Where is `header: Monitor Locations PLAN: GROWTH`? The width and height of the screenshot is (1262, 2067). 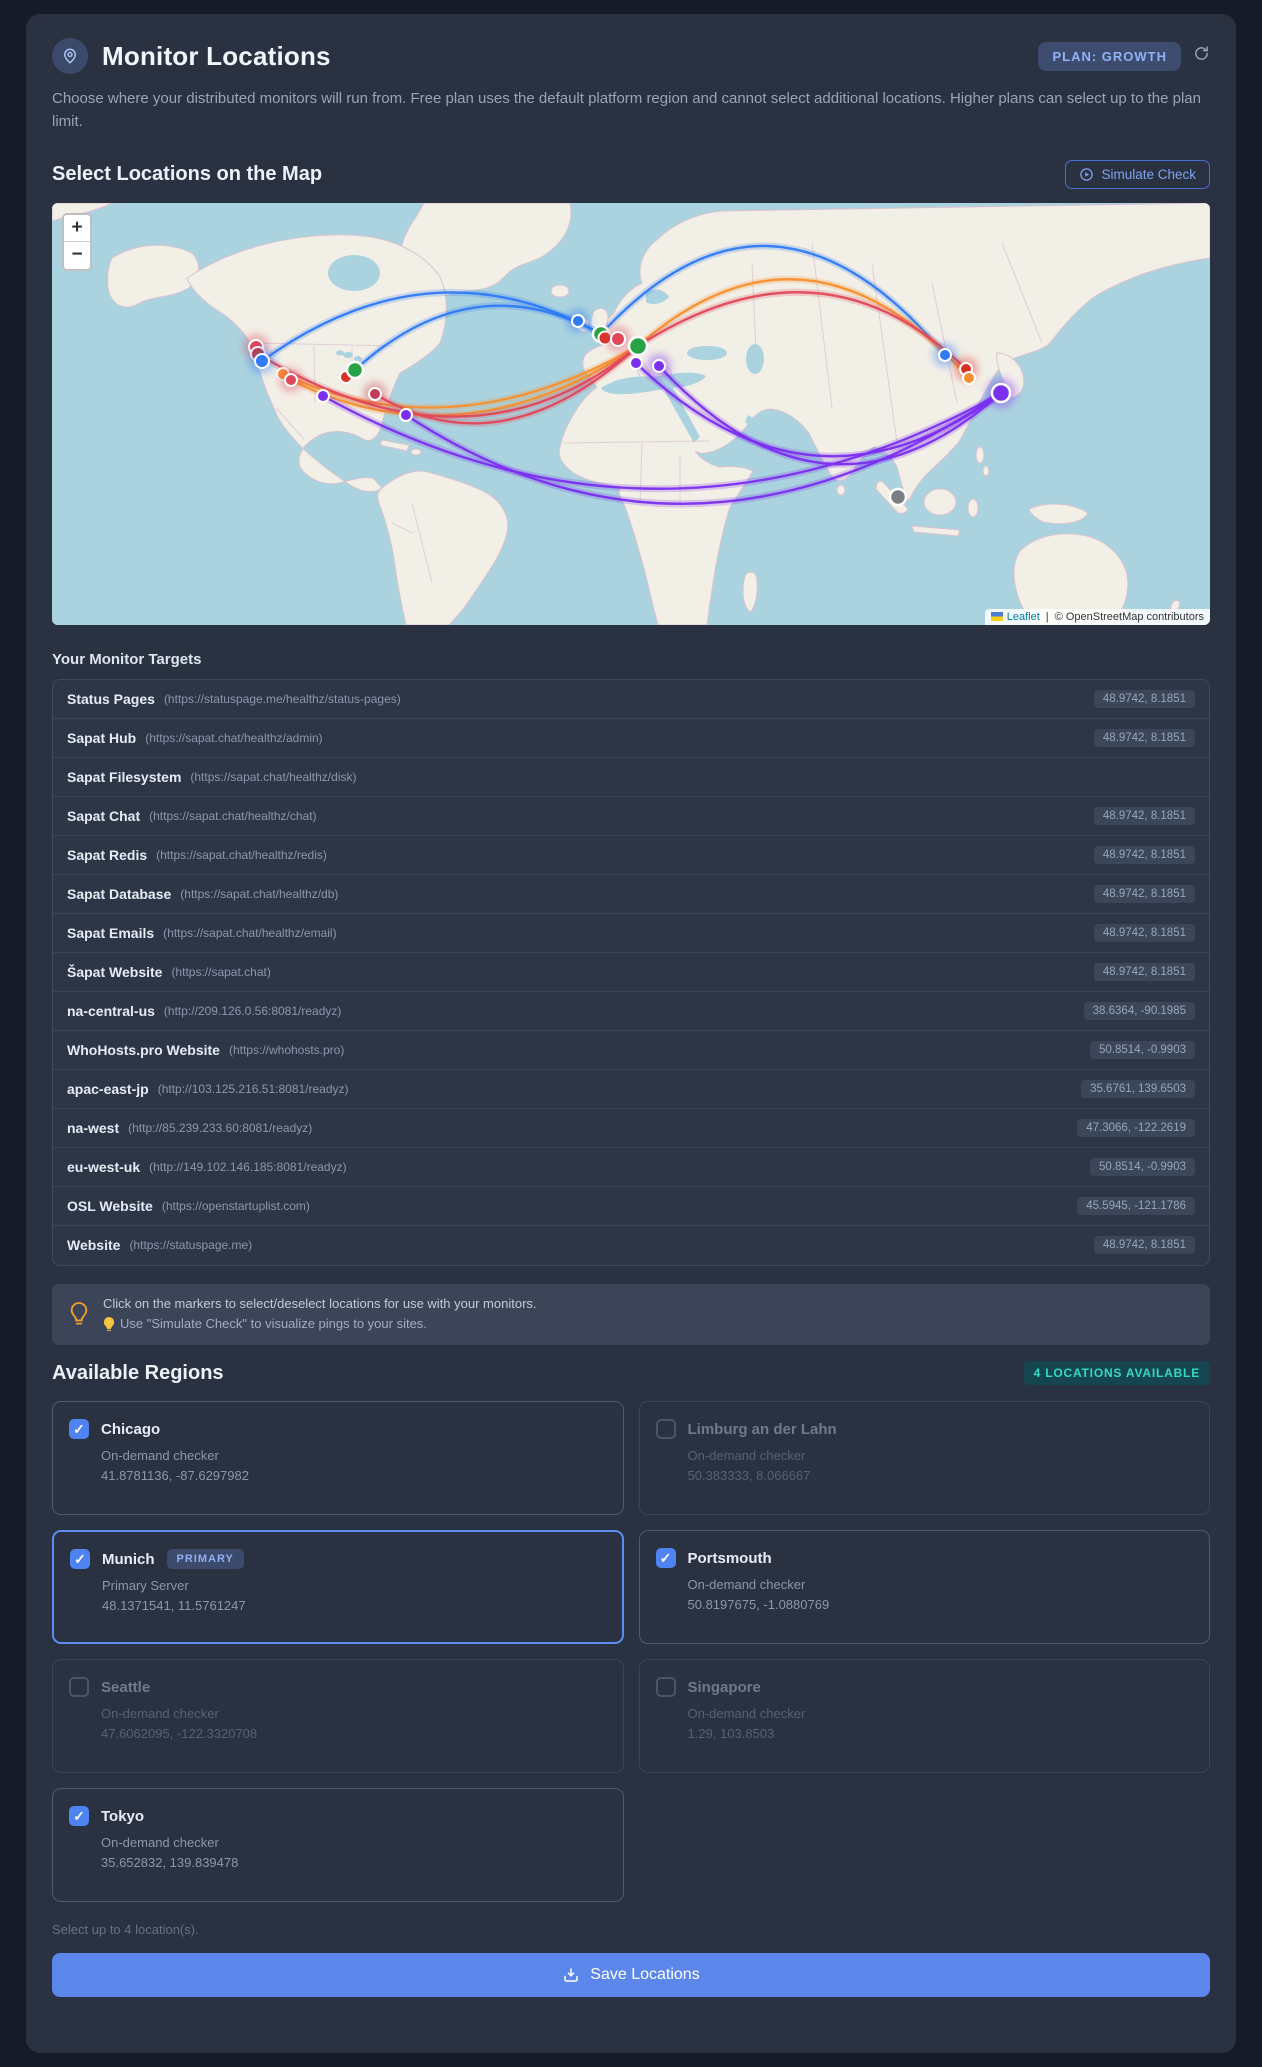
header: Monitor Locations PLAN: GROWTH is located at coordinates (631, 56).